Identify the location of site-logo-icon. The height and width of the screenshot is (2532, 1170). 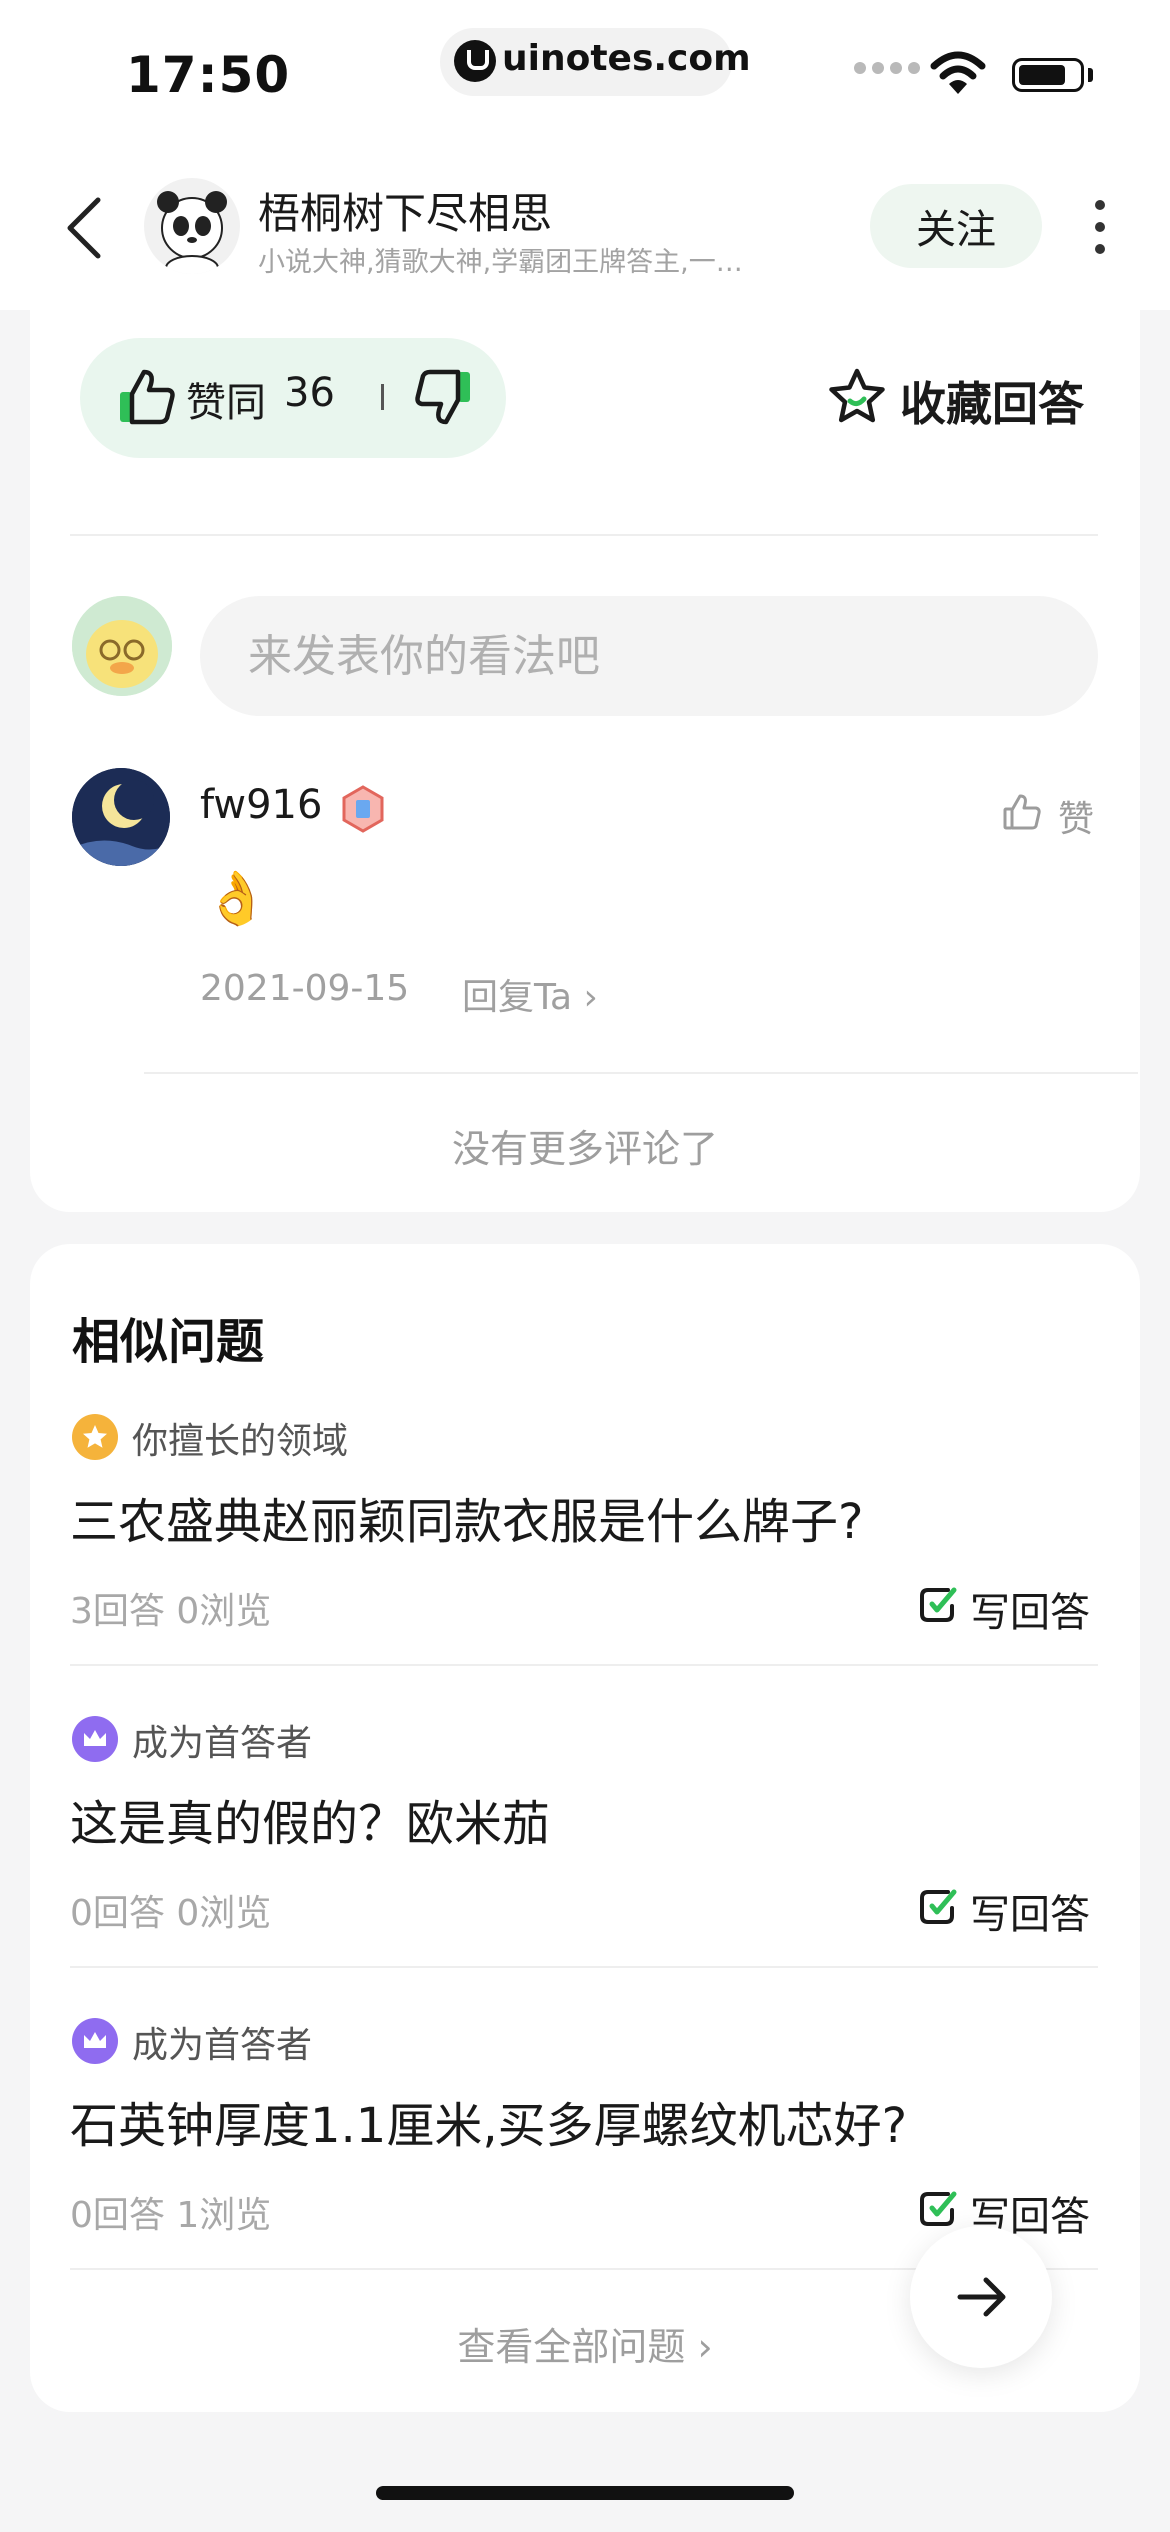
(475, 61).